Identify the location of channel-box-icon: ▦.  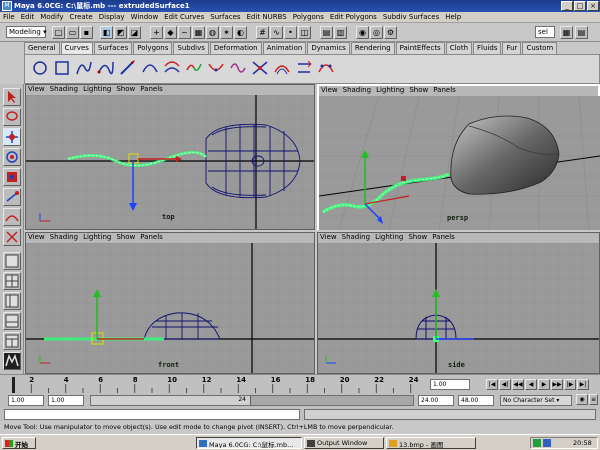
(566, 32).